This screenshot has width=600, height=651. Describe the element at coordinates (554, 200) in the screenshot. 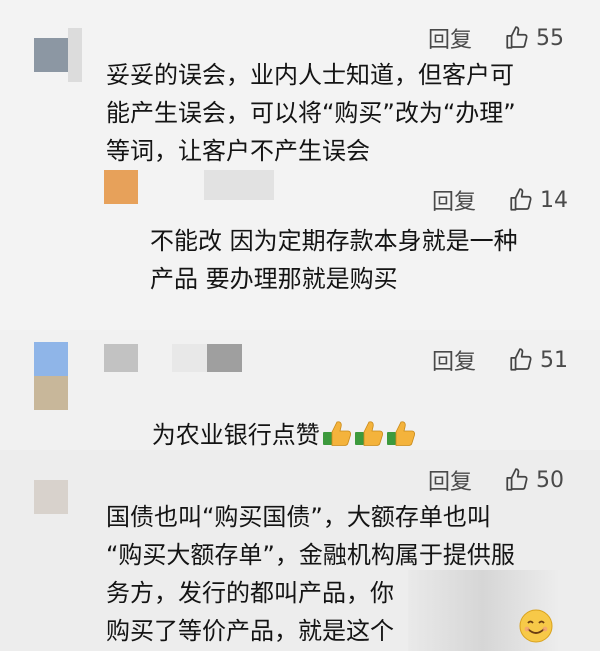

I see `like-count: 14` at that location.